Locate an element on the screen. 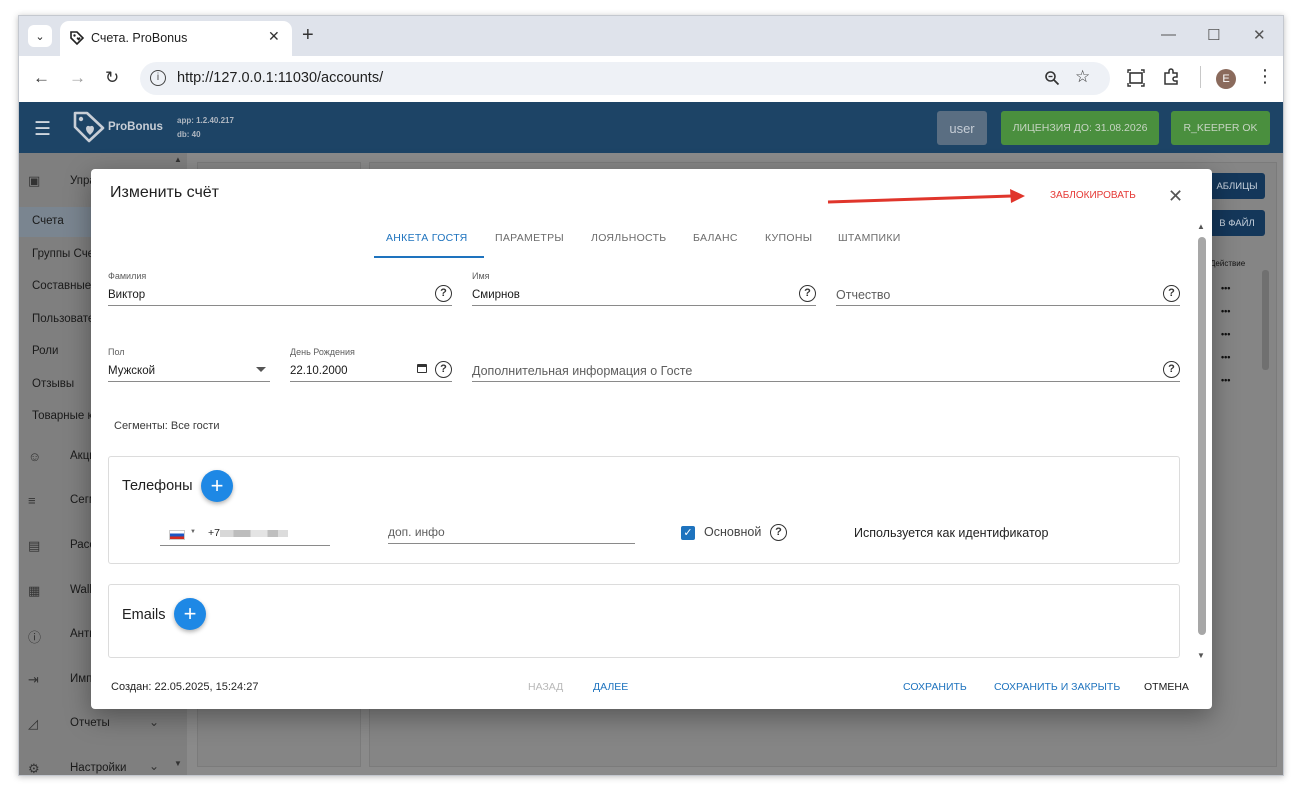 This screenshot has height=795, width=1300. tab-balance: БАЛАНС is located at coordinates (715, 238).